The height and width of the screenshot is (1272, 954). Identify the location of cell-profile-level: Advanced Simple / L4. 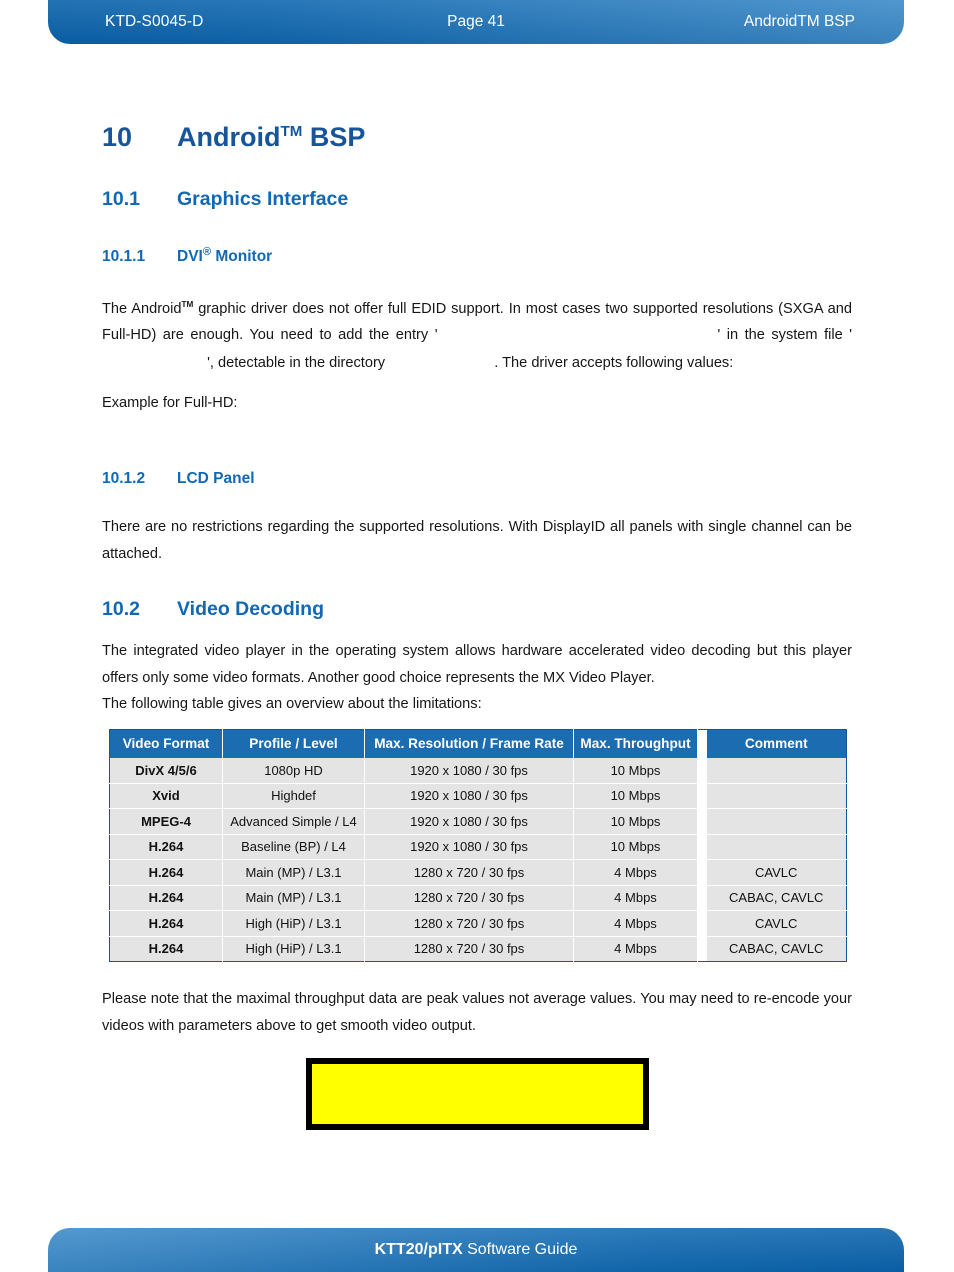
(293, 821).